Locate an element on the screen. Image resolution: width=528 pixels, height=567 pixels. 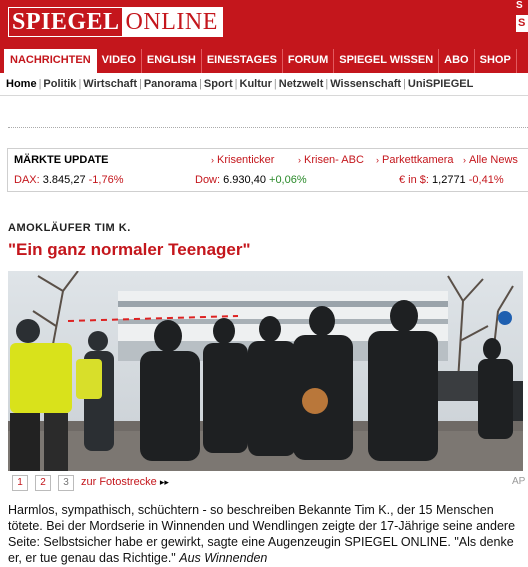
market-link-krisen-abc: › Krisen- ABC is located at coordinates (331, 160).